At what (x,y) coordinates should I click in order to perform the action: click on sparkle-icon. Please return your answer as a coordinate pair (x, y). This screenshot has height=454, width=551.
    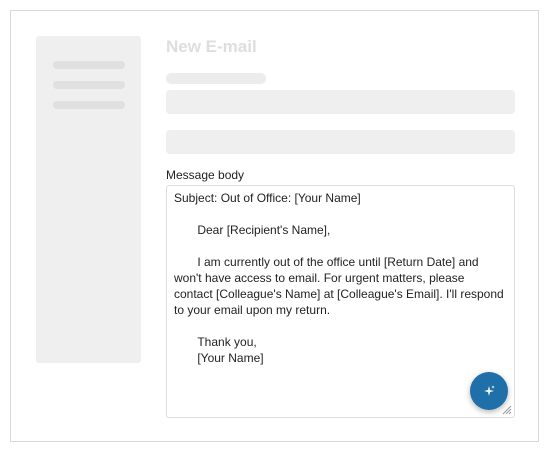
    Looking at the image, I should click on (489, 390).